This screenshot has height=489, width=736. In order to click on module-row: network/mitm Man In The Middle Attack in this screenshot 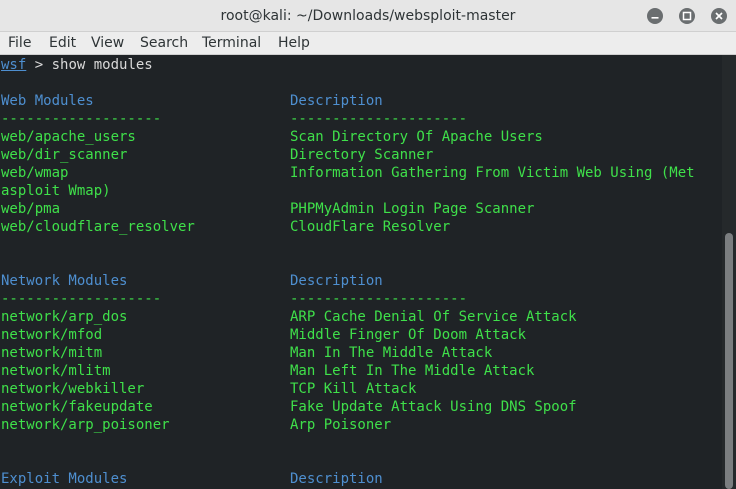, I will do `click(246, 353)`.